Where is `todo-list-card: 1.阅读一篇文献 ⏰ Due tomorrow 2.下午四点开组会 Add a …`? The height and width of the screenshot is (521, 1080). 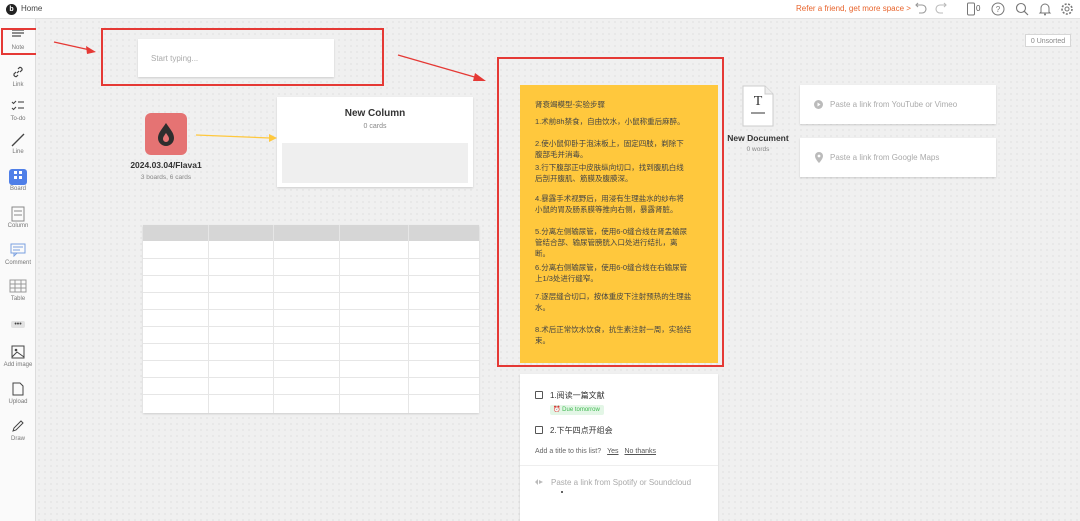
todo-list-card: 1.阅读一篇文献 ⏰ Due tomorrow 2.下午四点开组会 Add a … is located at coordinates (619, 447).